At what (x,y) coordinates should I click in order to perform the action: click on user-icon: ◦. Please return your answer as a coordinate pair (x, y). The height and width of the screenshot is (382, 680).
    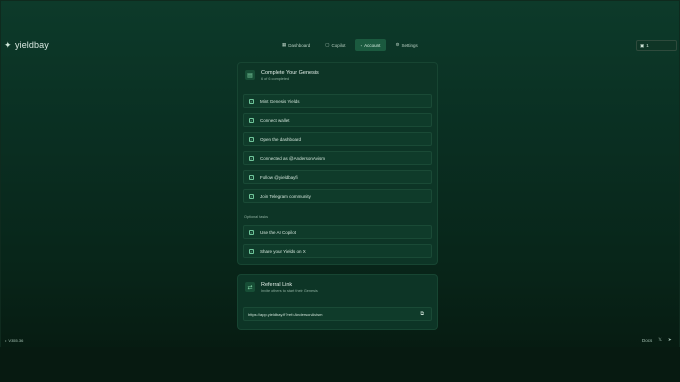
    Looking at the image, I should click on (361, 45).